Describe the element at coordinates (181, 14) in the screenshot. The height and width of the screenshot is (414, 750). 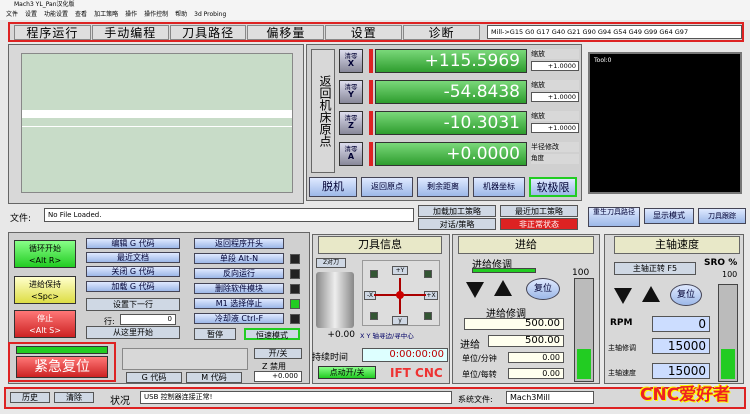
I see `menu-item: 帮助` at that location.